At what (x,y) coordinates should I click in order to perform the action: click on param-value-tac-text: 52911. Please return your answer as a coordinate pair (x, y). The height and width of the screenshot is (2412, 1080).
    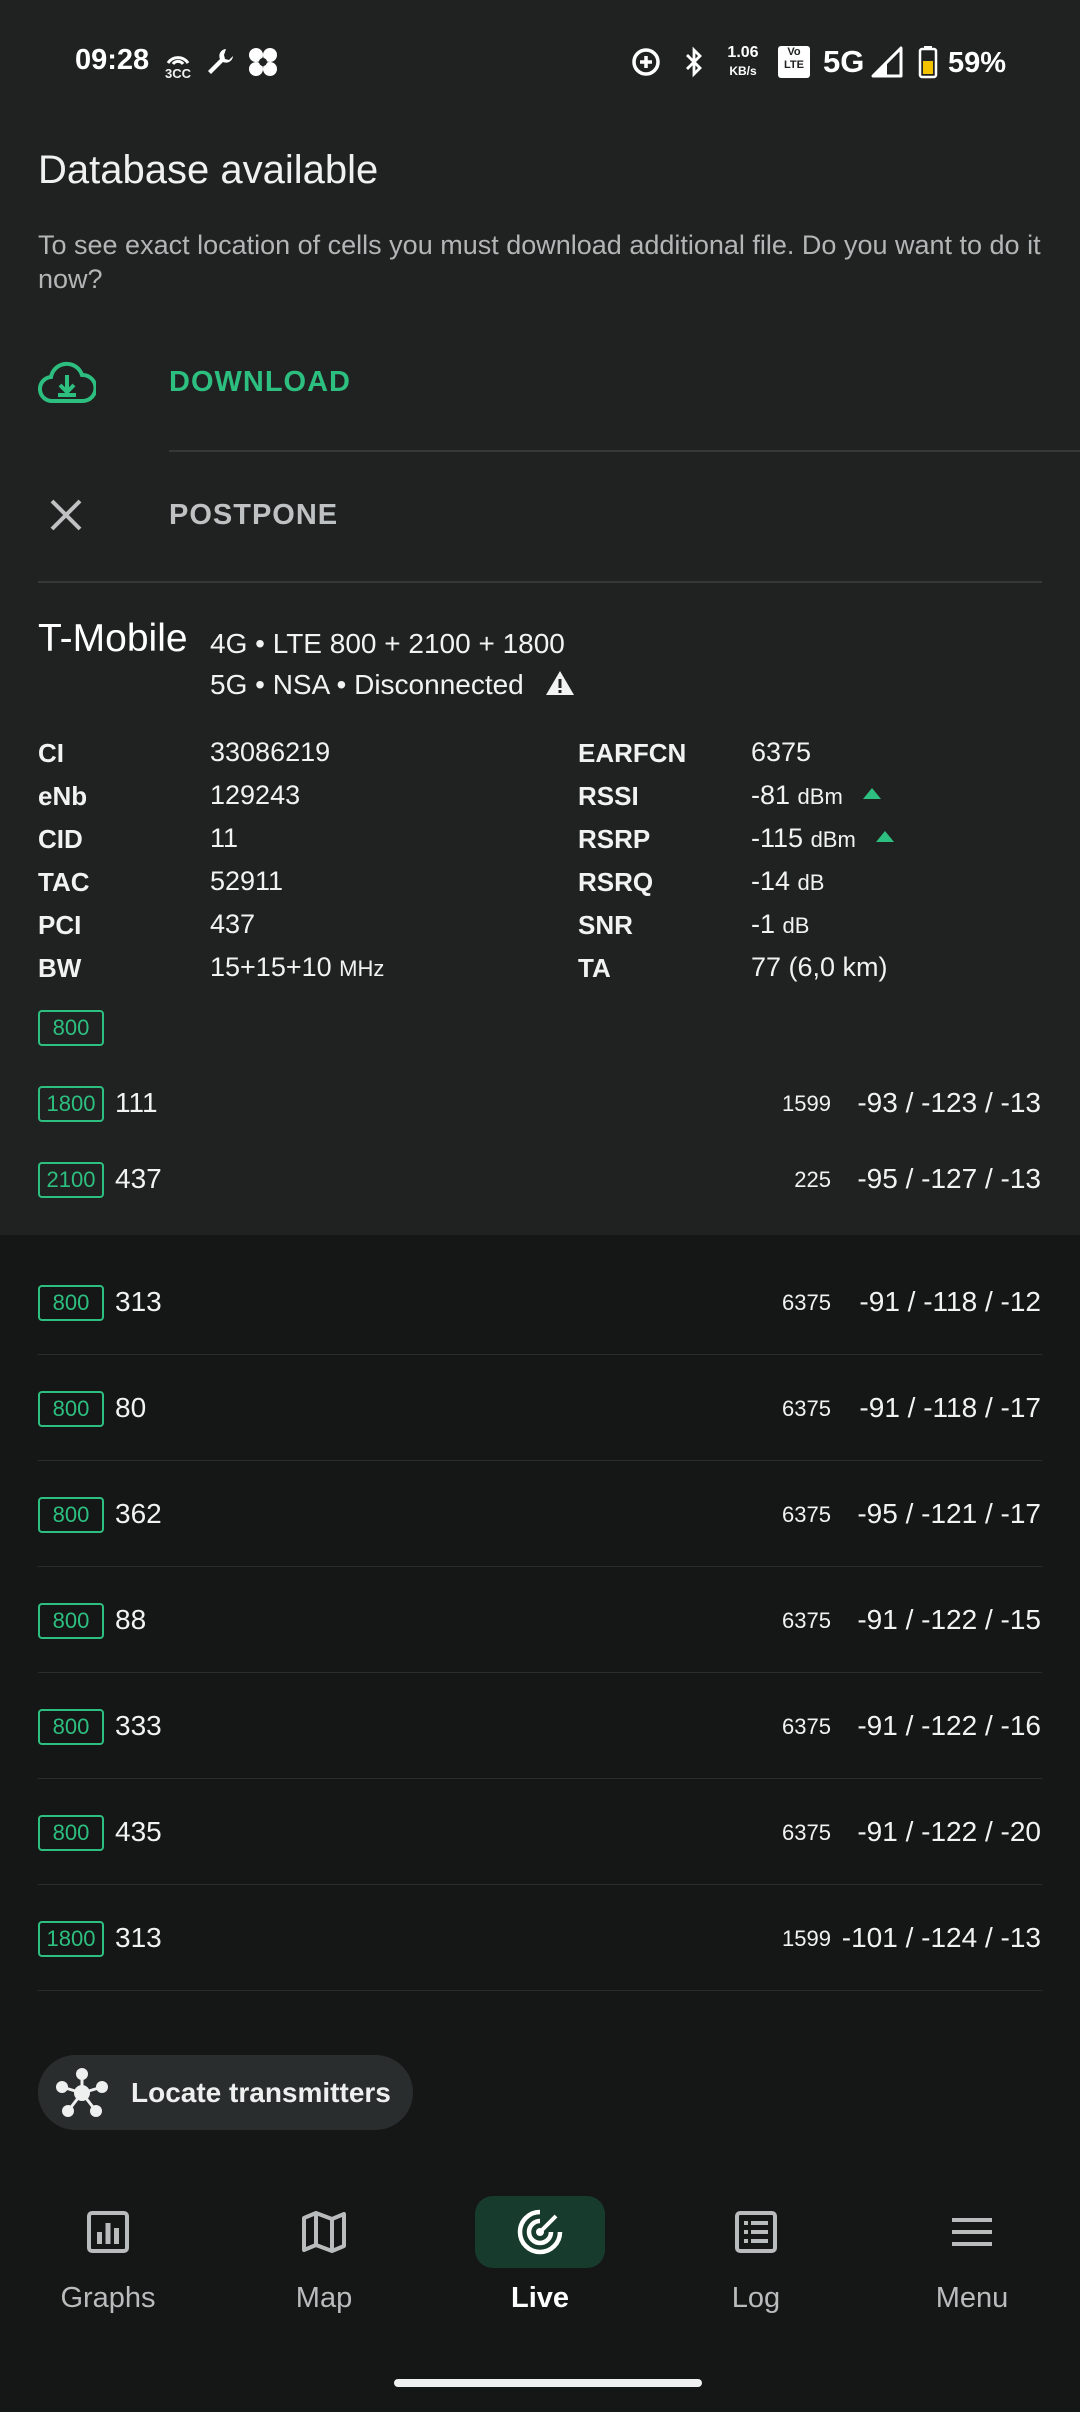
    Looking at the image, I should click on (247, 881).